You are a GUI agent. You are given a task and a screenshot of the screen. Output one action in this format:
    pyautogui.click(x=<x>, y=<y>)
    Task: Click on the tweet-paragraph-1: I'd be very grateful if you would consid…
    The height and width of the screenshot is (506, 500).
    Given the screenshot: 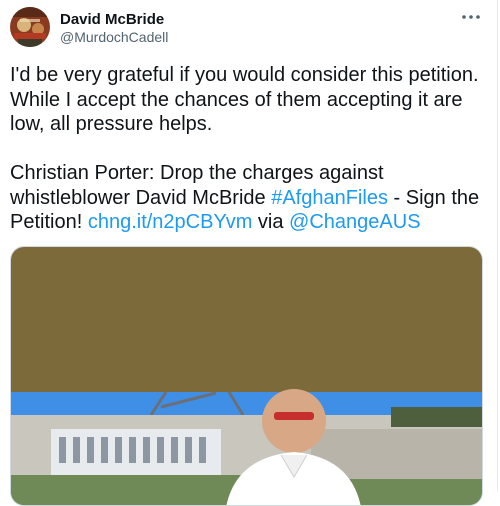 What is the action you would take?
    pyautogui.click(x=244, y=99)
    